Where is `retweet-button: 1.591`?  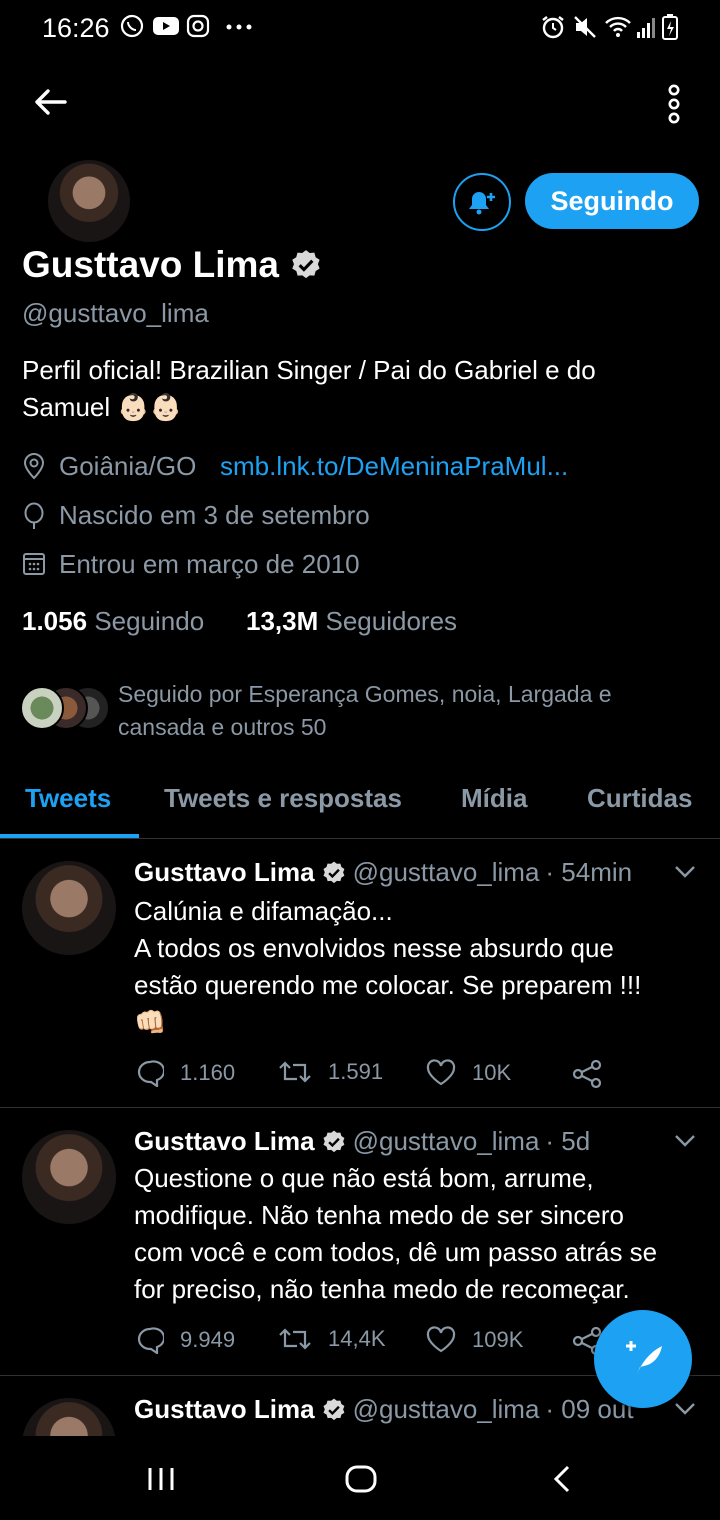 retweet-button: 1.591 is located at coordinates (330, 1072).